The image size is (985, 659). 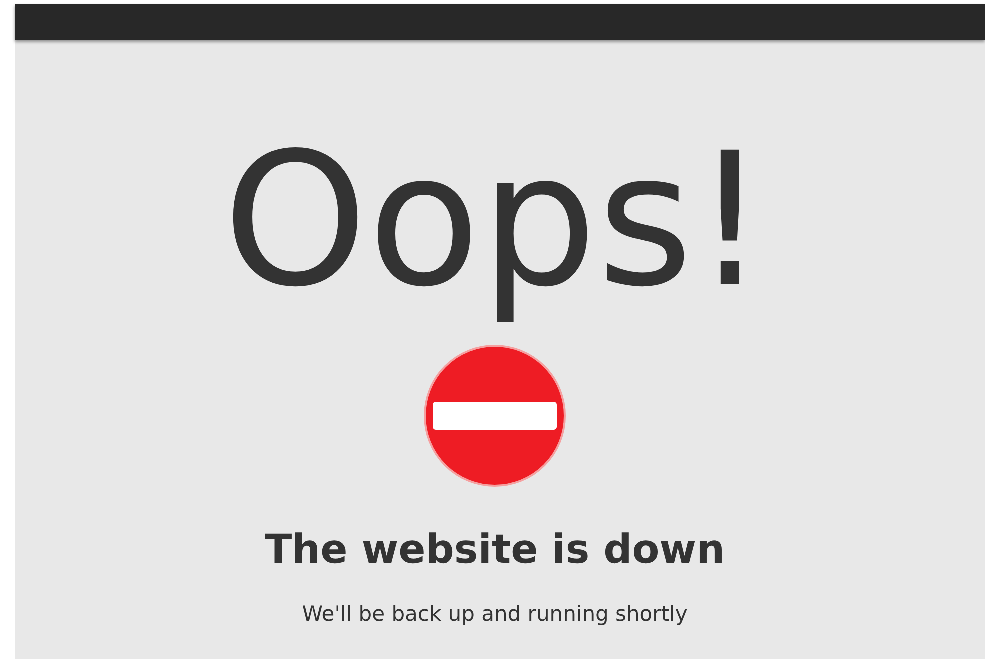 I want to click on status-message: We'll be back up and running shortly, so click(x=495, y=615).